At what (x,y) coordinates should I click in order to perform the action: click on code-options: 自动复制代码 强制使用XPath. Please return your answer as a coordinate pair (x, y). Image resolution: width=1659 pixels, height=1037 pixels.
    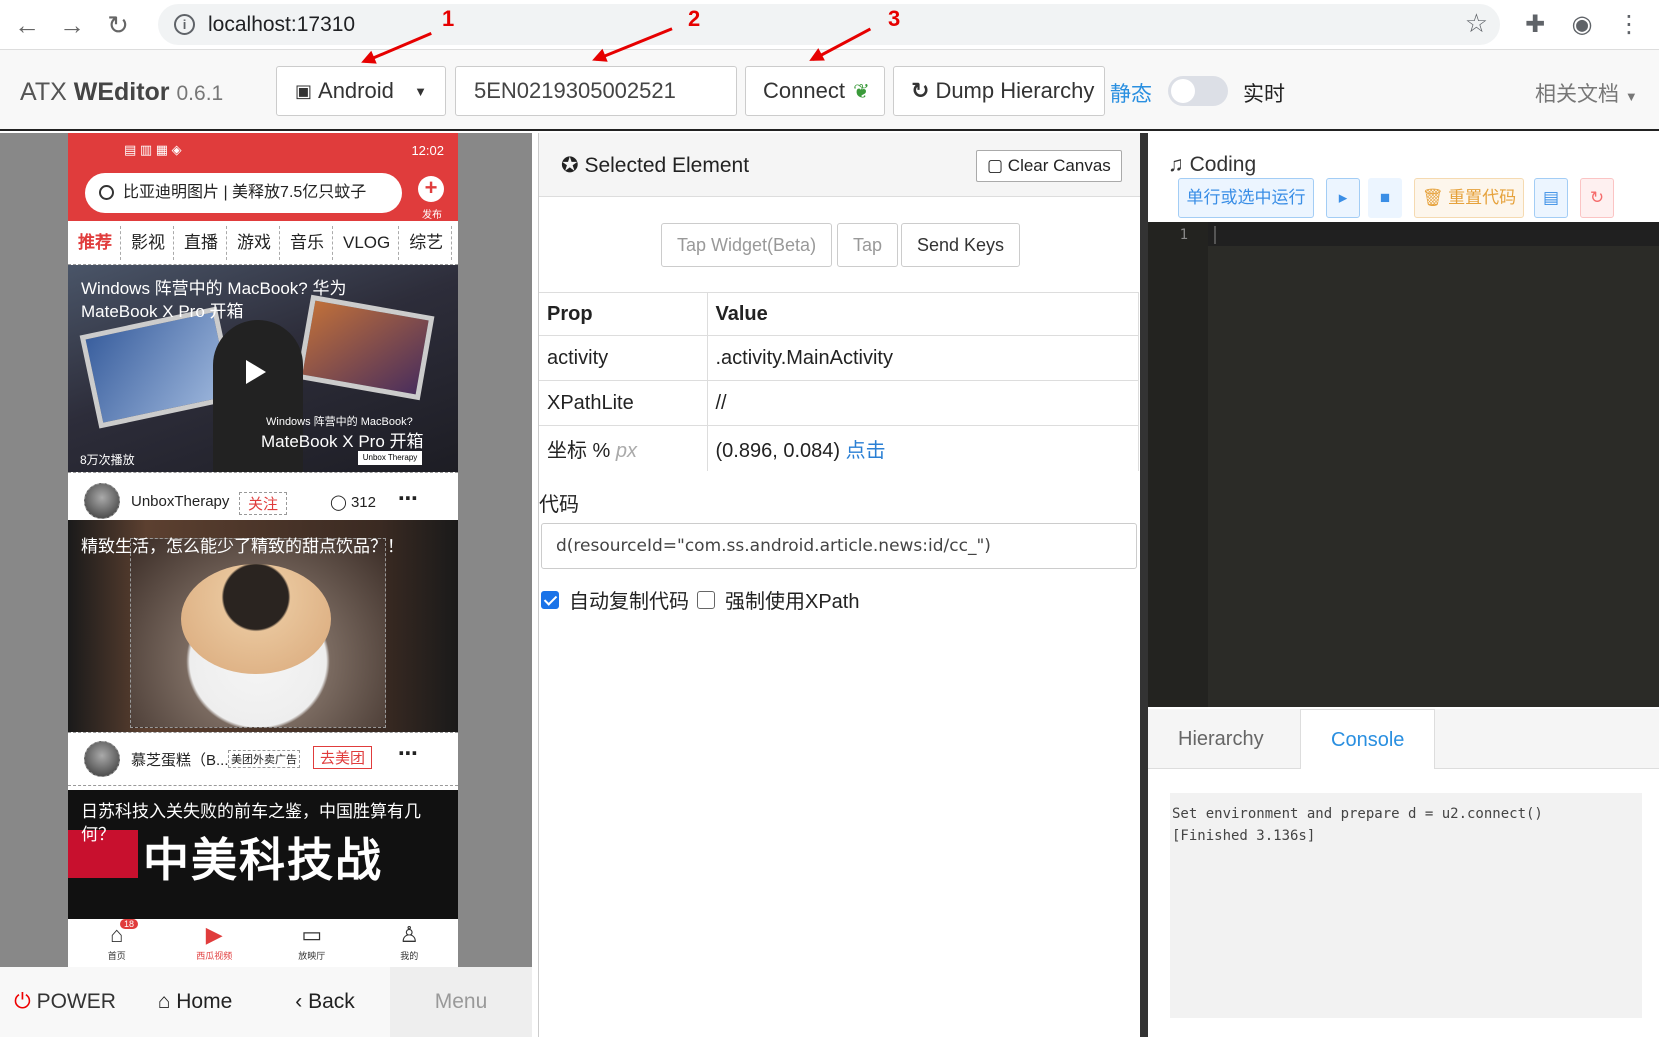
    Looking at the image, I should click on (699, 599).